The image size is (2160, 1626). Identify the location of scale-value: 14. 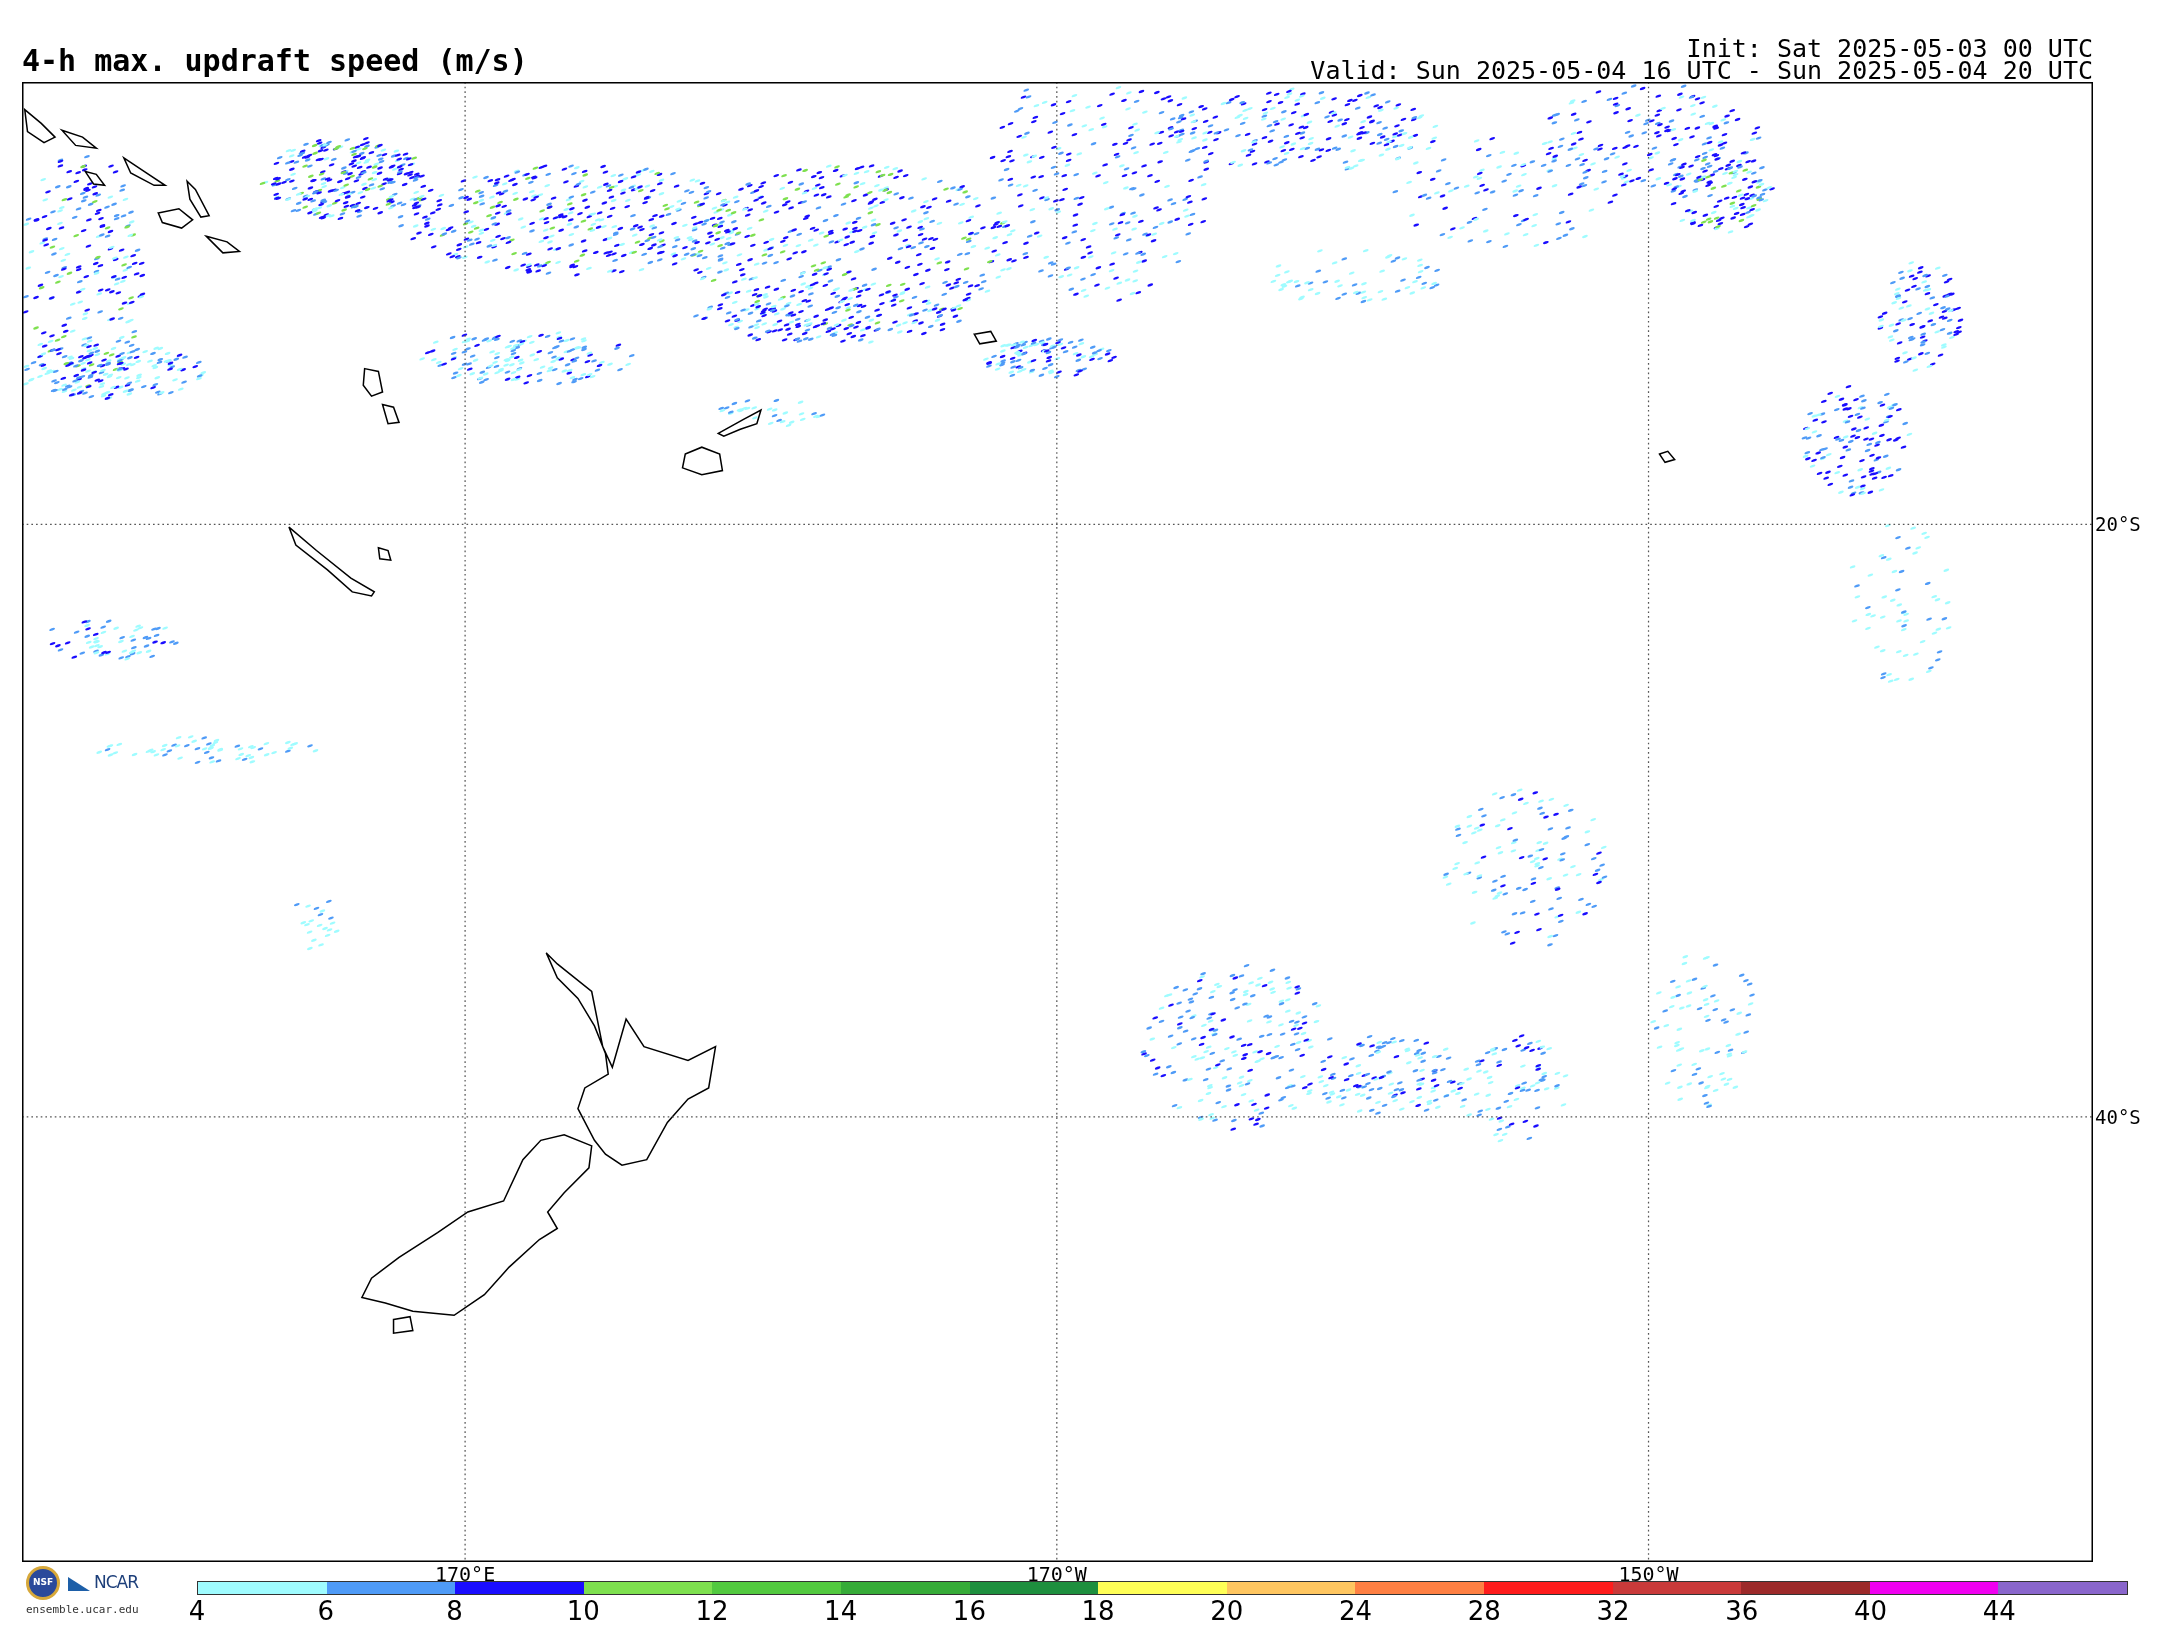
(841, 1611).